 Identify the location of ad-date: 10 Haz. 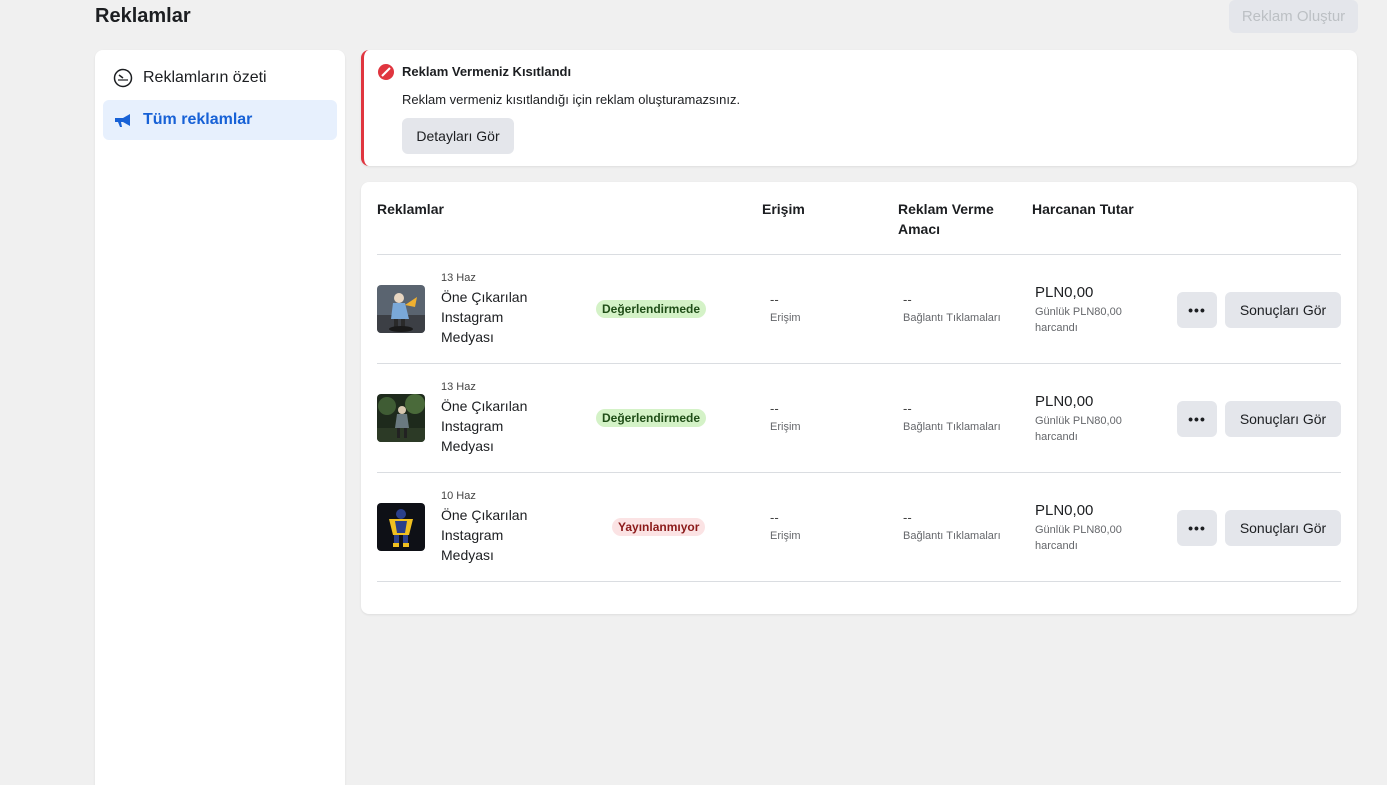
(458, 496).